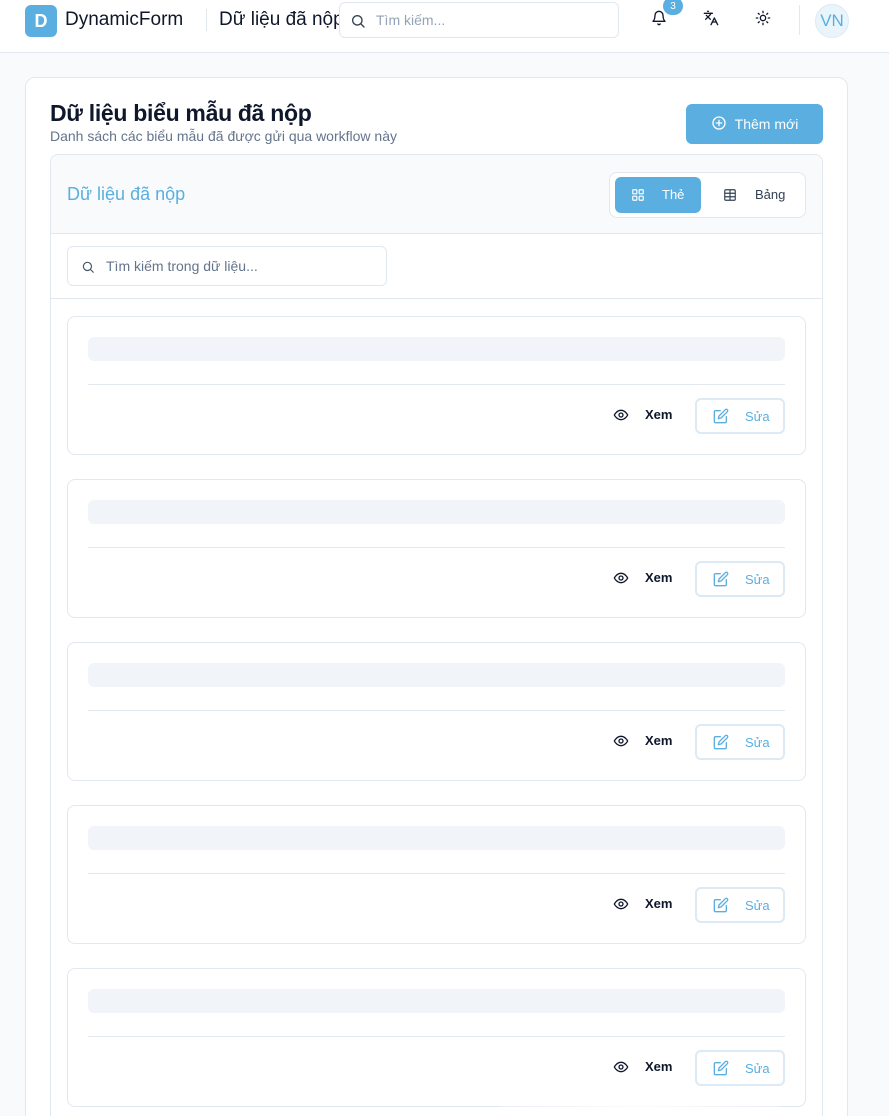 The image size is (889, 1116). I want to click on theme-toggle-button, so click(763, 20).